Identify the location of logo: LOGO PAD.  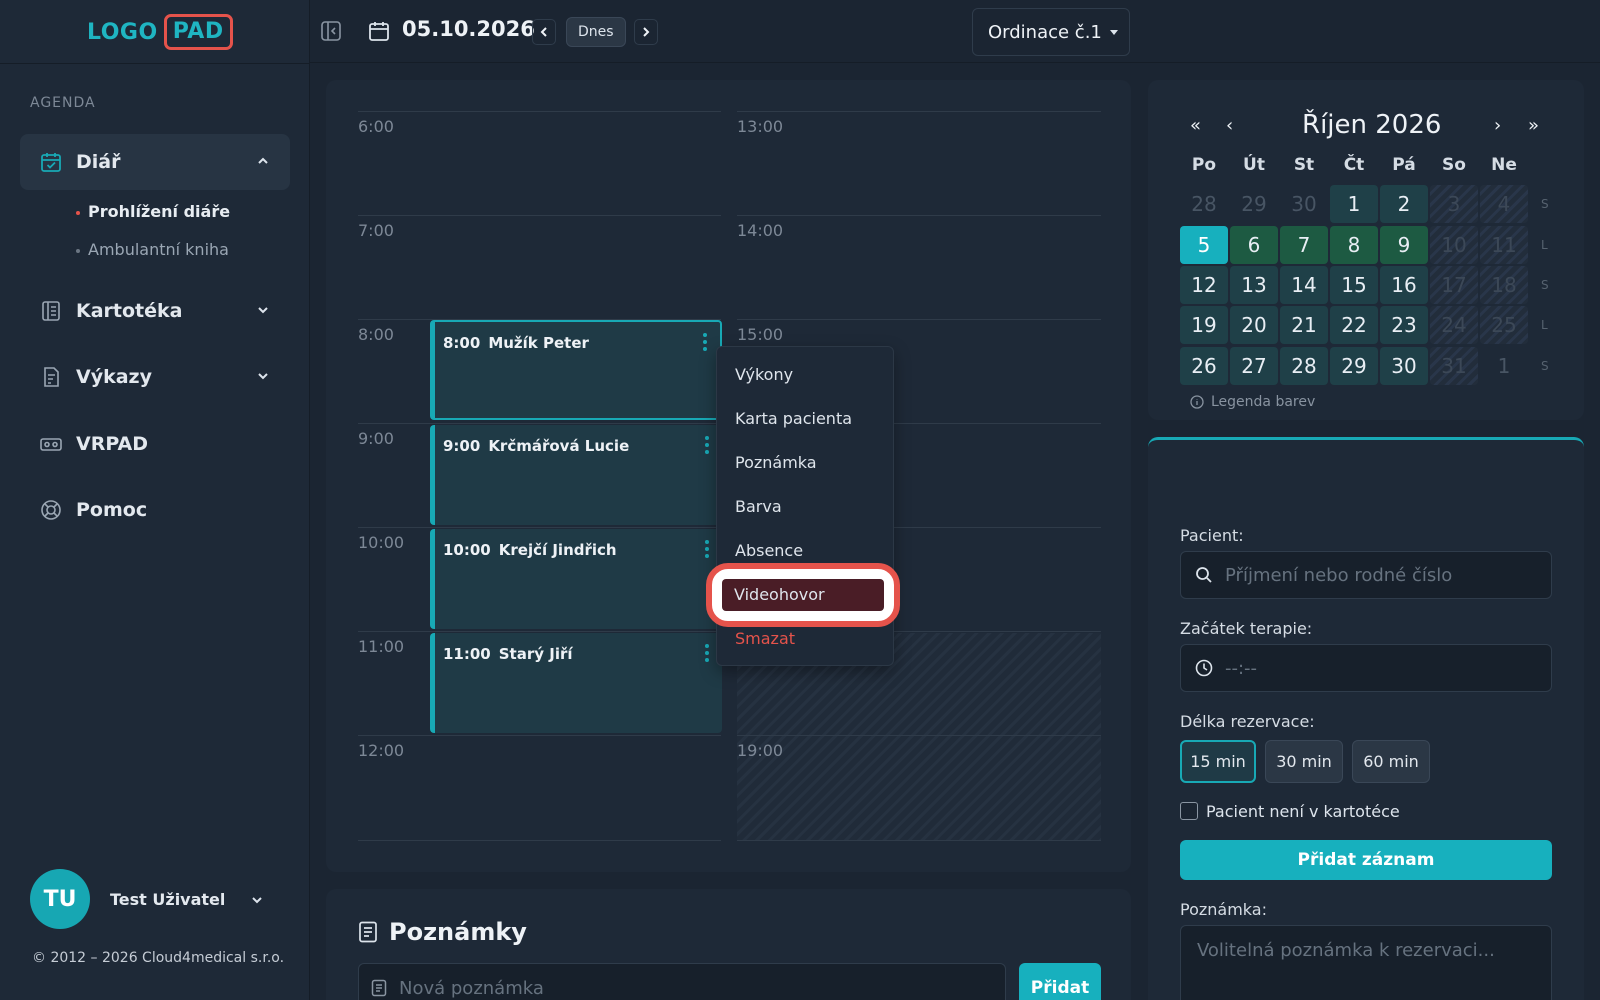
(160, 32).